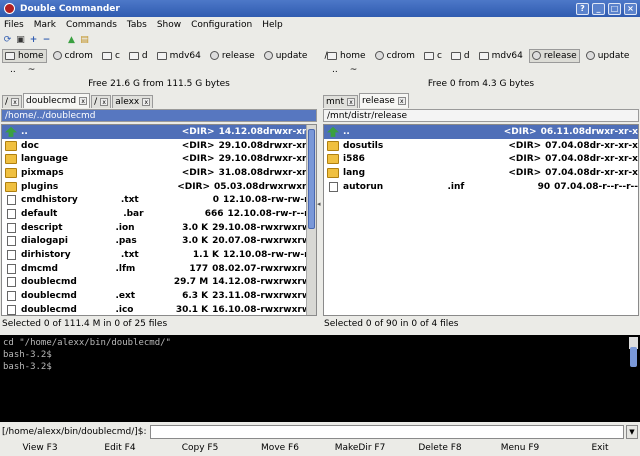 This screenshot has width=640, height=456. What do you see at coordinates (111, 56) in the screenshot?
I see `left-drive-c: c` at bounding box center [111, 56].